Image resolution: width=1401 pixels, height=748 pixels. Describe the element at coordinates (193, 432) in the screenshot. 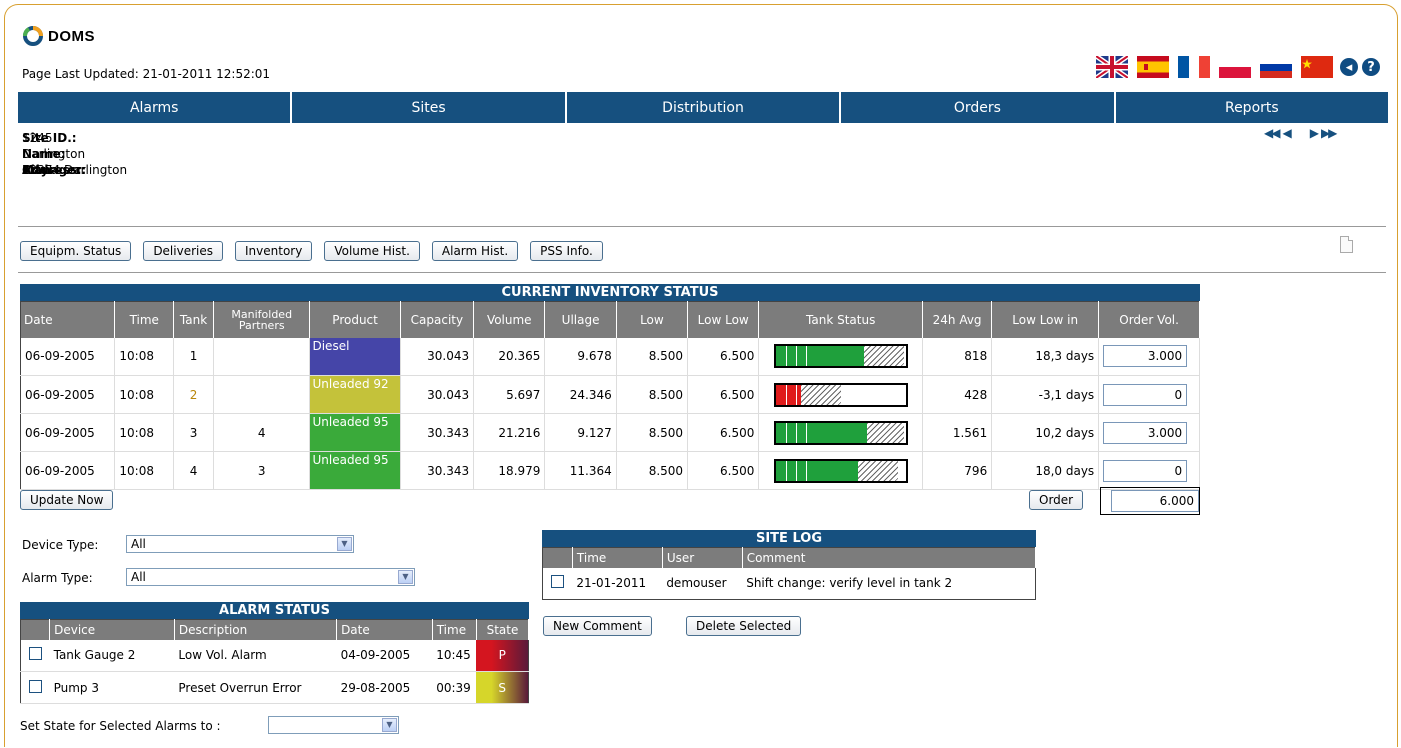

I see `tank-cell: 3` at that location.